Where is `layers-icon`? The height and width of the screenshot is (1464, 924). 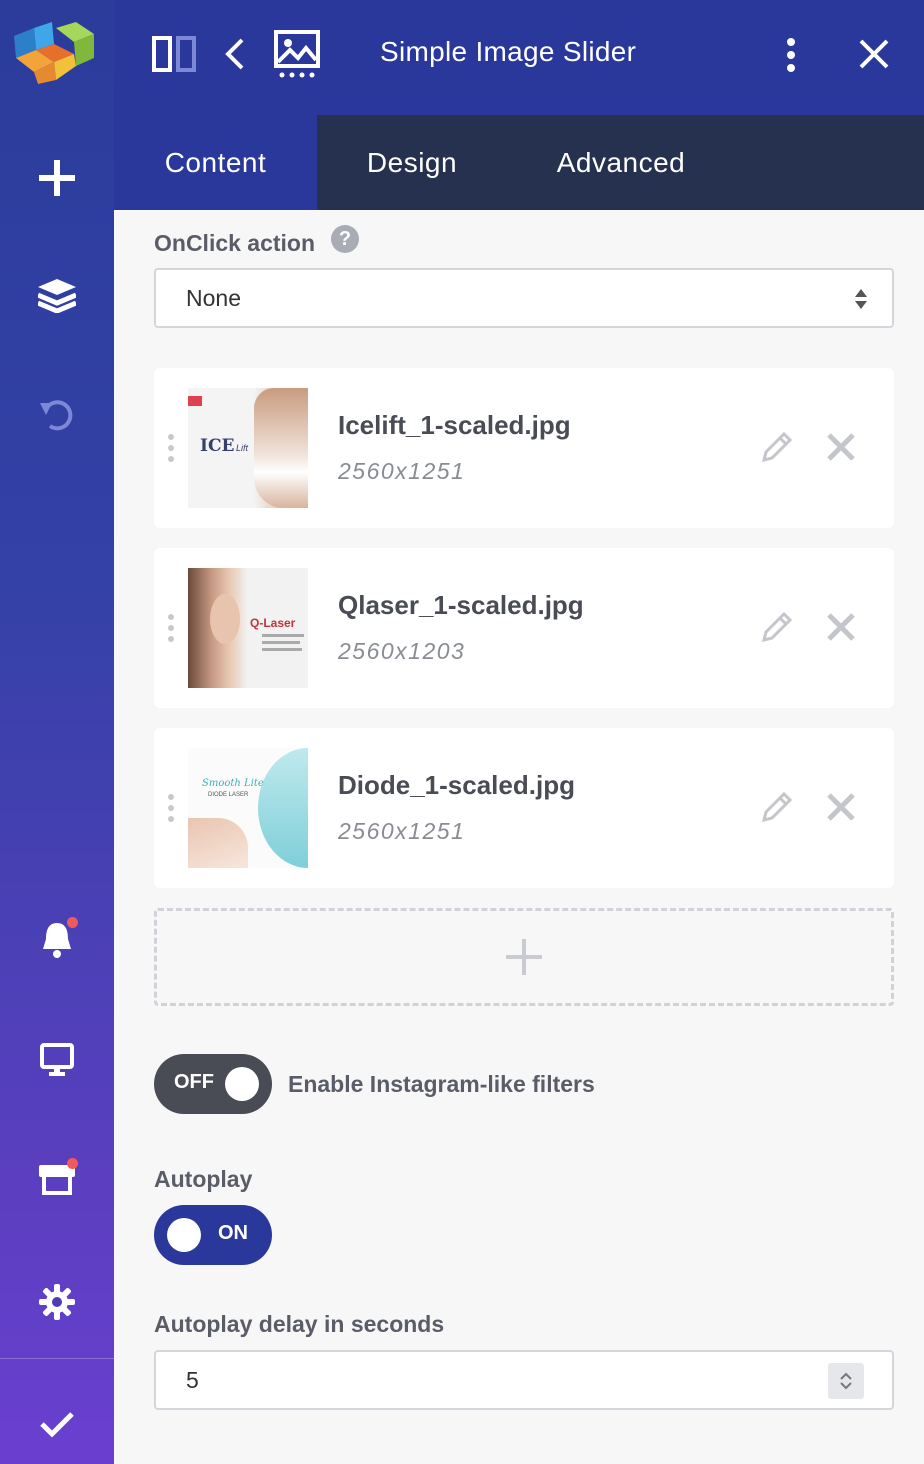 layers-icon is located at coordinates (57, 296).